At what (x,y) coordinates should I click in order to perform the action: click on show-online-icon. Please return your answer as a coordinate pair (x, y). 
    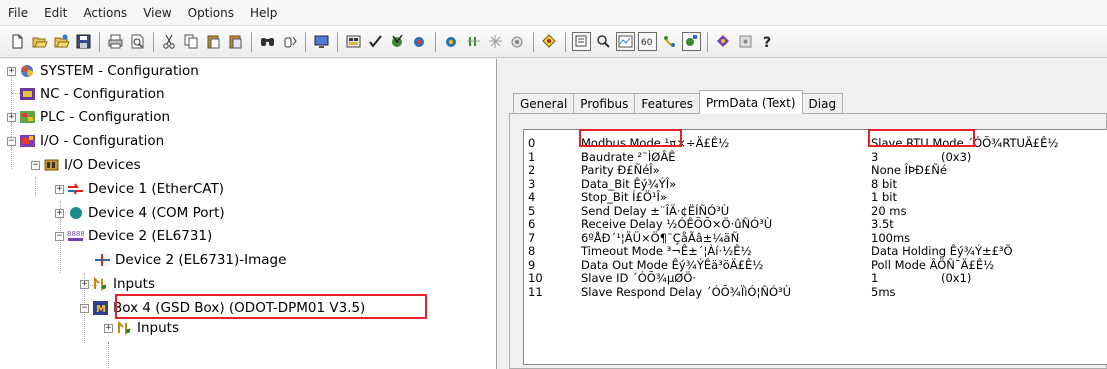
    Looking at the image, I should click on (517, 41).